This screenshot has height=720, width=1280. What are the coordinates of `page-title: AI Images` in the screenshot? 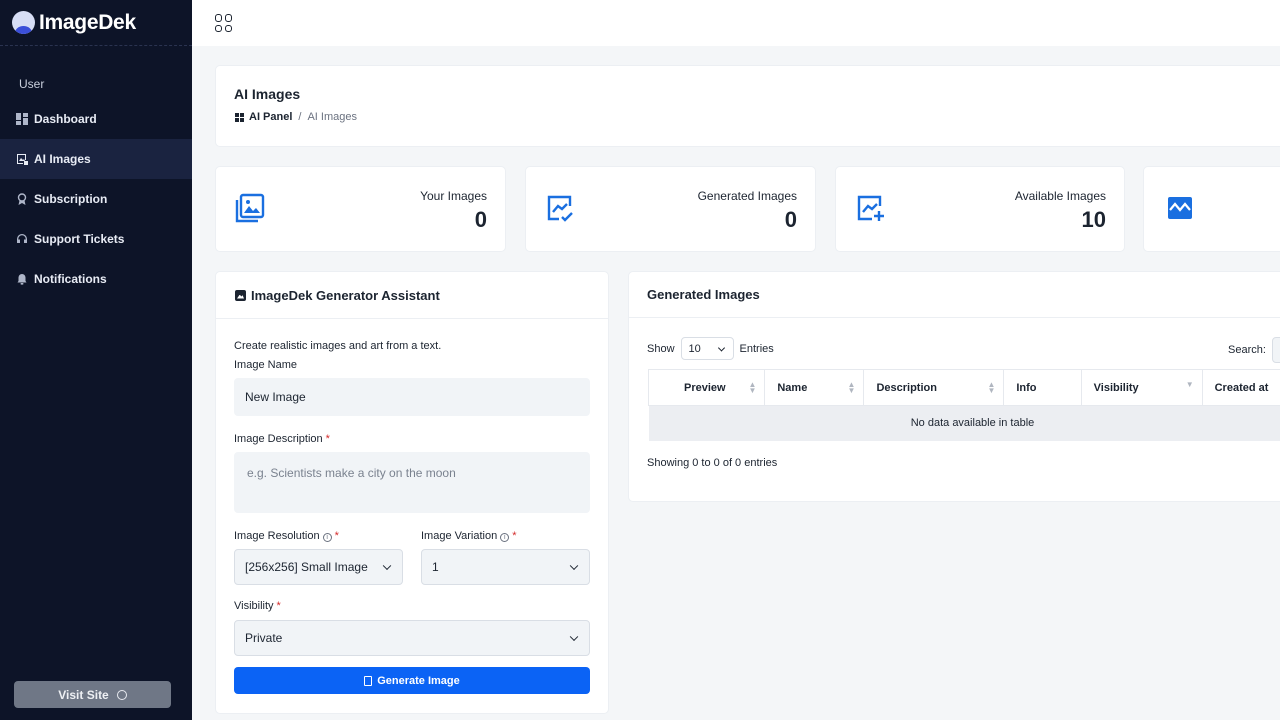 It's located at (267, 94).